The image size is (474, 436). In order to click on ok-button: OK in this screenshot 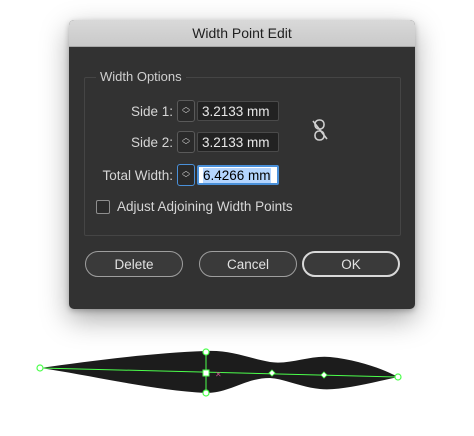, I will do `click(351, 264)`.